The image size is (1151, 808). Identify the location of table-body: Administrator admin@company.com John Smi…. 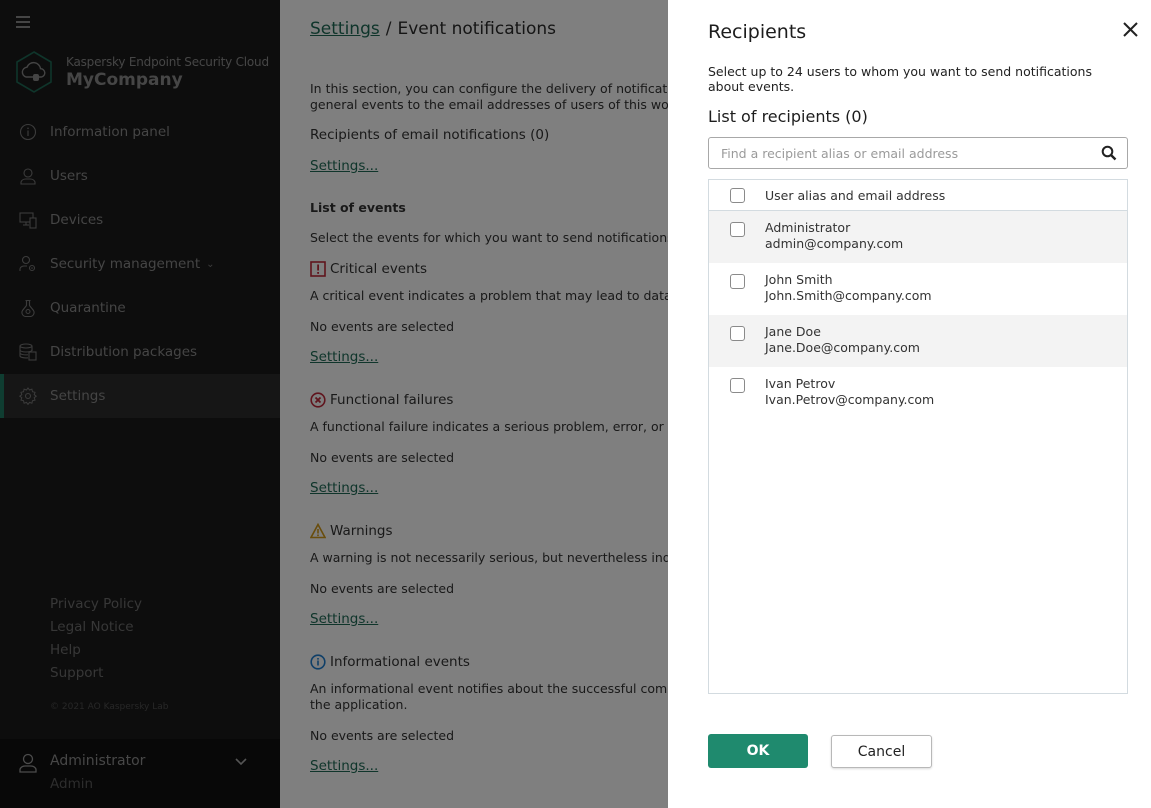
(918, 315).